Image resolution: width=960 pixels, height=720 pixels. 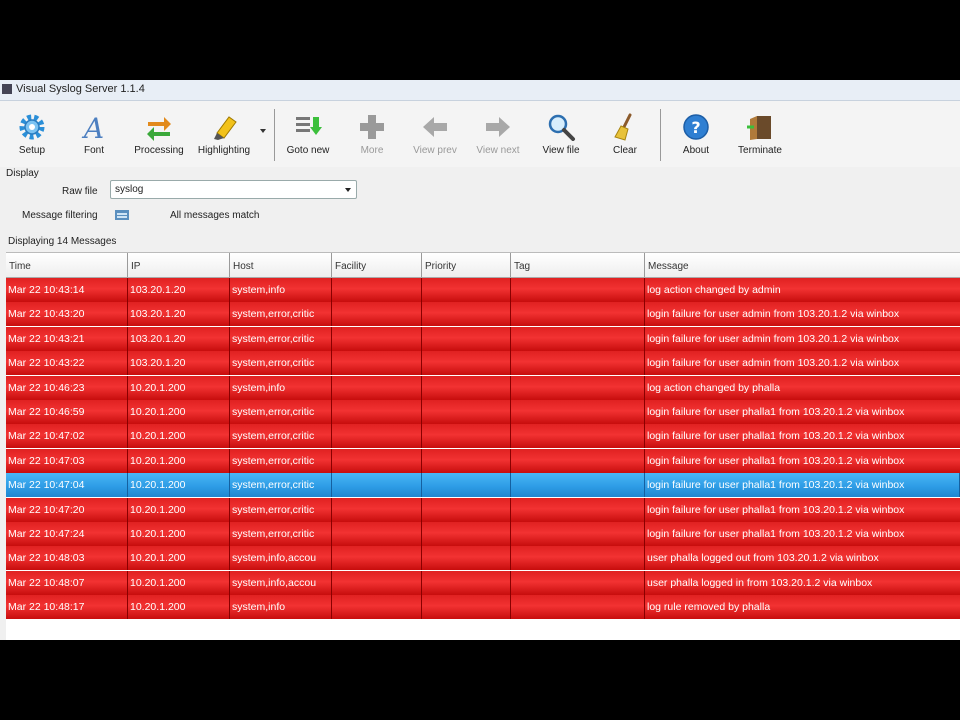 I want to click on cell-time: Mar 22 10:46:23, so click(x=67, y=387).